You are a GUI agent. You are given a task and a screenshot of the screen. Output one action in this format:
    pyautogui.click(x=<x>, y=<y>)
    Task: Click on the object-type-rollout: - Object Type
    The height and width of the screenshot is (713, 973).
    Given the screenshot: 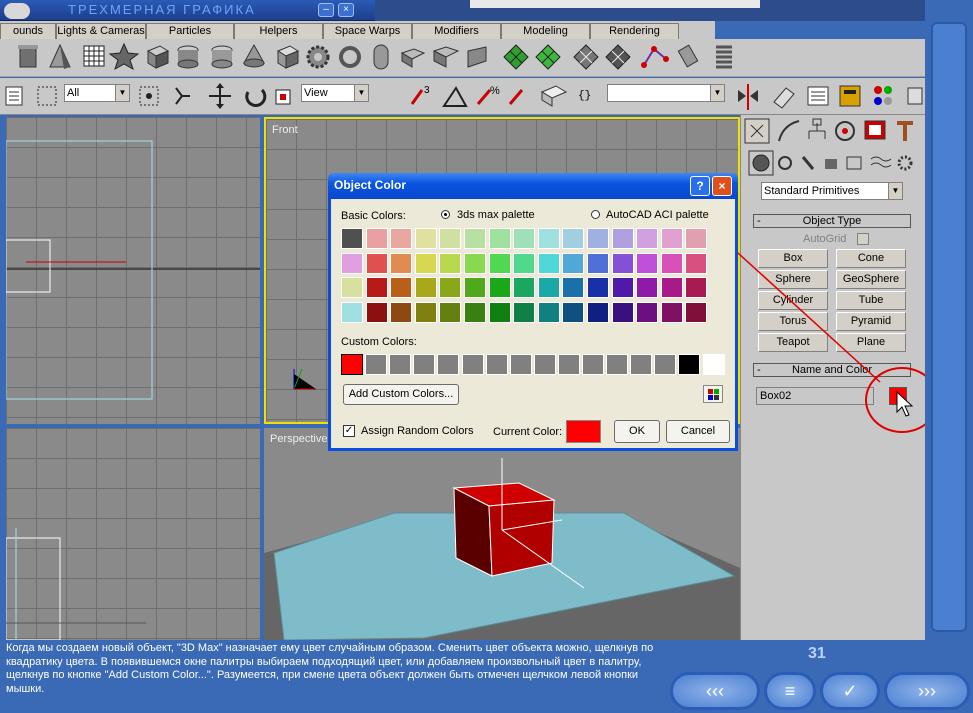 What is the action you would take?
    pyautogui.click(x=832, y=221)
    